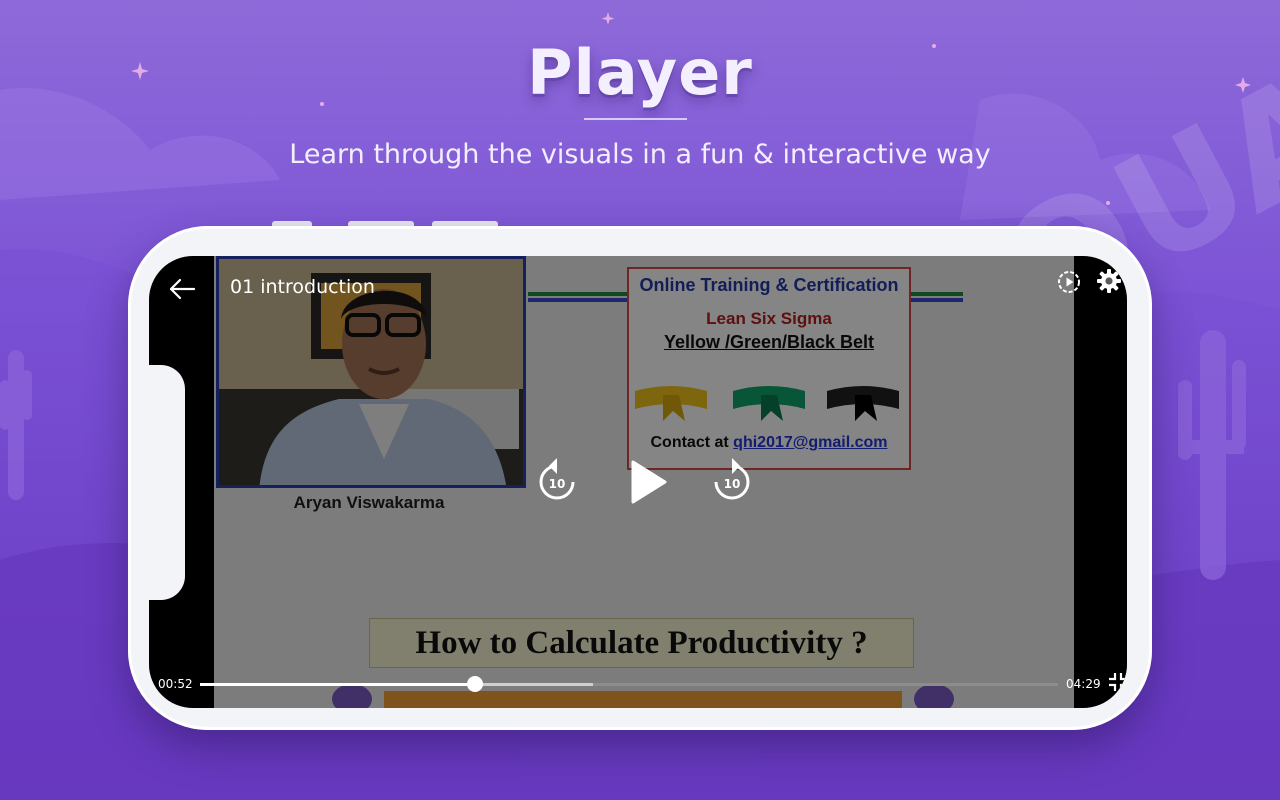  I want to click on skip-back-label: 10, so click(557, 484).